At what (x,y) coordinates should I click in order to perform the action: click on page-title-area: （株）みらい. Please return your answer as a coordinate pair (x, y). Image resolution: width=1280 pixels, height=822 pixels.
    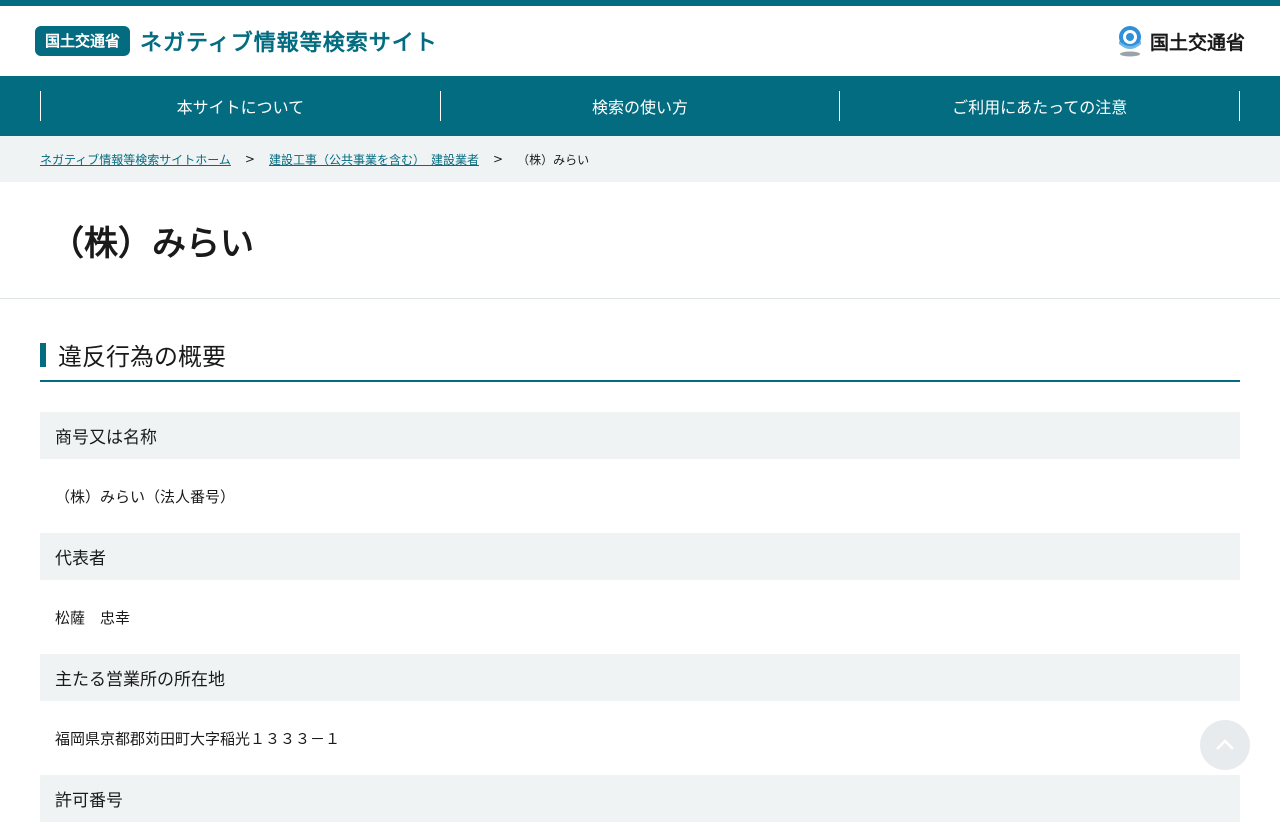
    Looking at the image, I should click on (640, 240).